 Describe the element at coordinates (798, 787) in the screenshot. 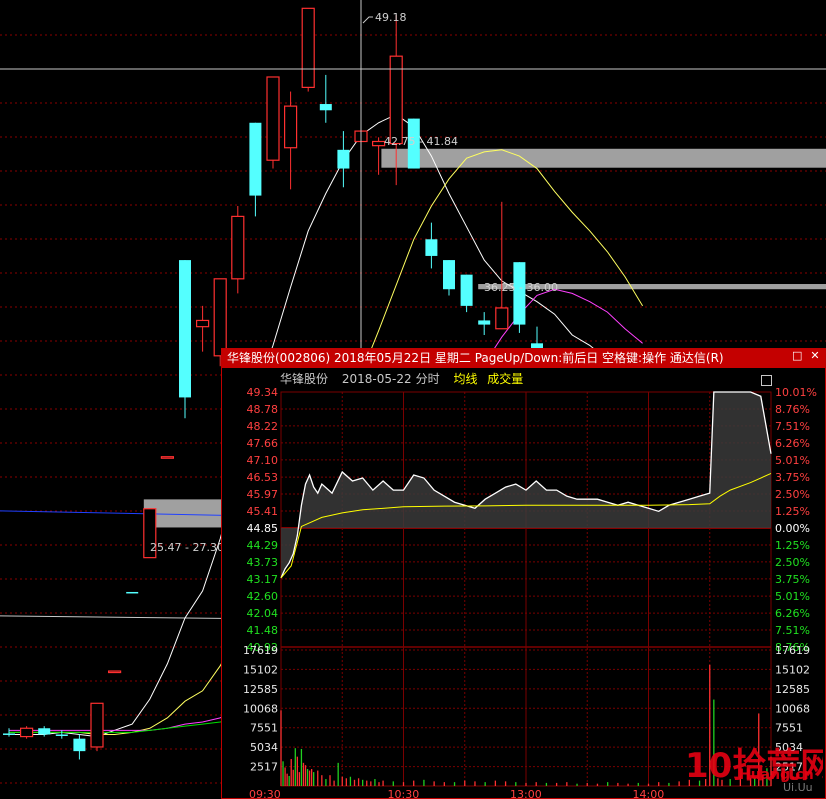

I see `watermark-note: Ui.Uu` at that location.